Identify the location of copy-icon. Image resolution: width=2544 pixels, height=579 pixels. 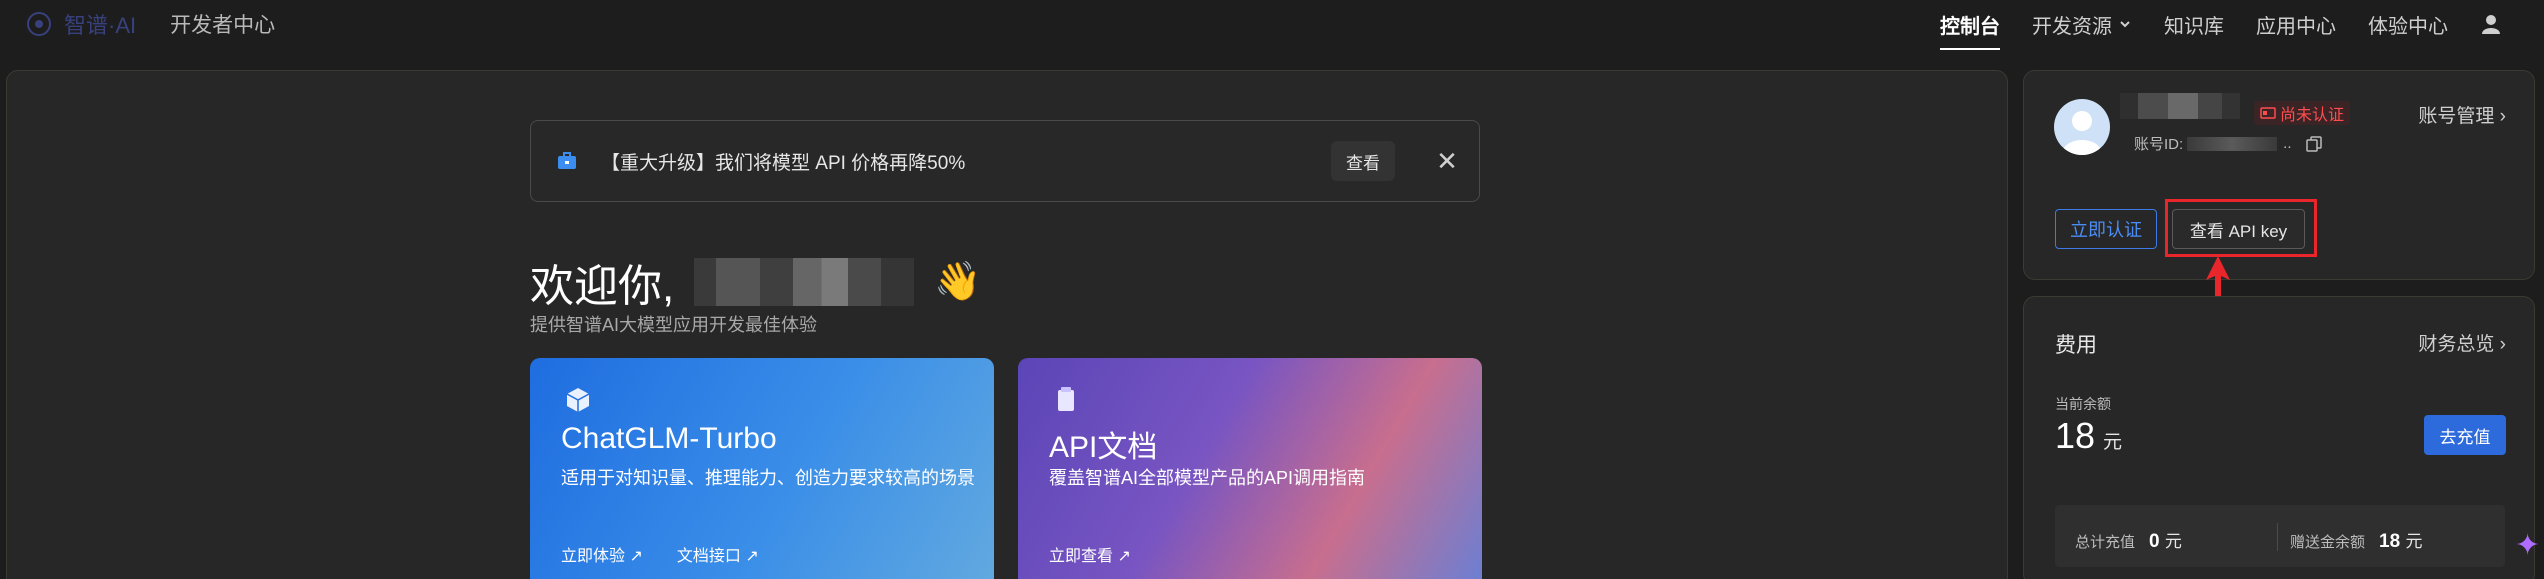
(2313, 143).